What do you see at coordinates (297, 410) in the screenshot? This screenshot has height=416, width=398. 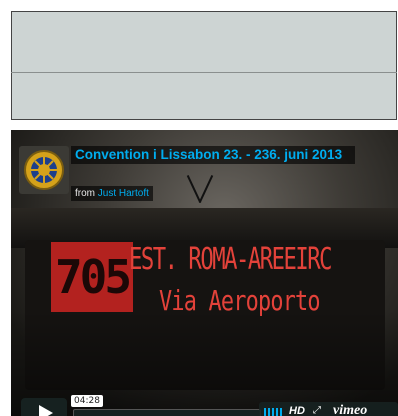 I see `hd-toggle: HD` at bounding box center [297, 410].